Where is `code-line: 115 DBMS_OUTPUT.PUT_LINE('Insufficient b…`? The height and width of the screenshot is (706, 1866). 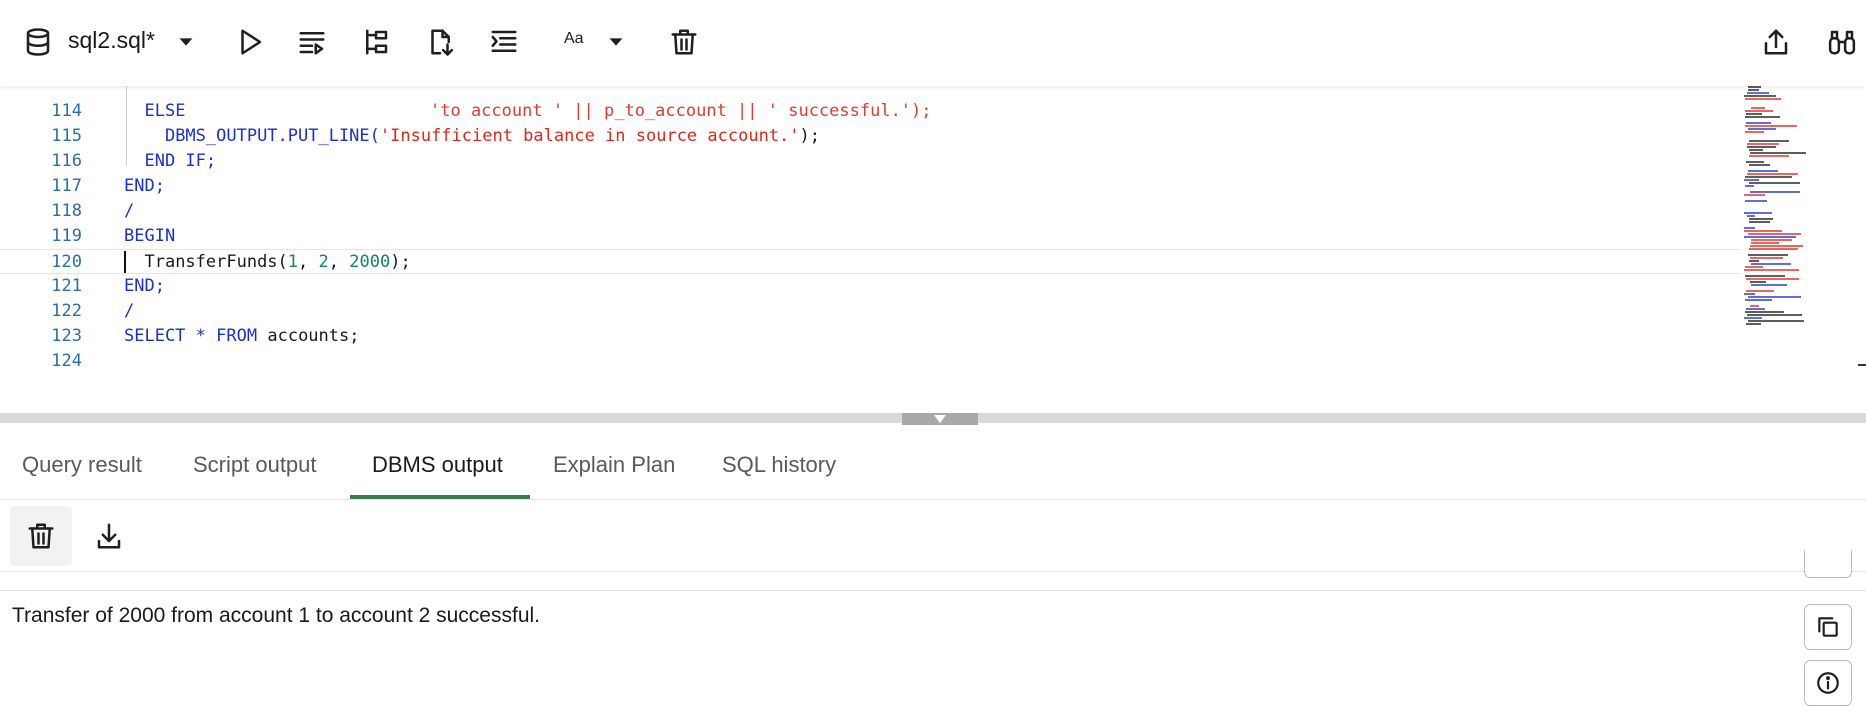
code-line: 115 DBMS_OUTPUT.PUT_LINE('Insufficient b… is located at coordinates (870, 136).